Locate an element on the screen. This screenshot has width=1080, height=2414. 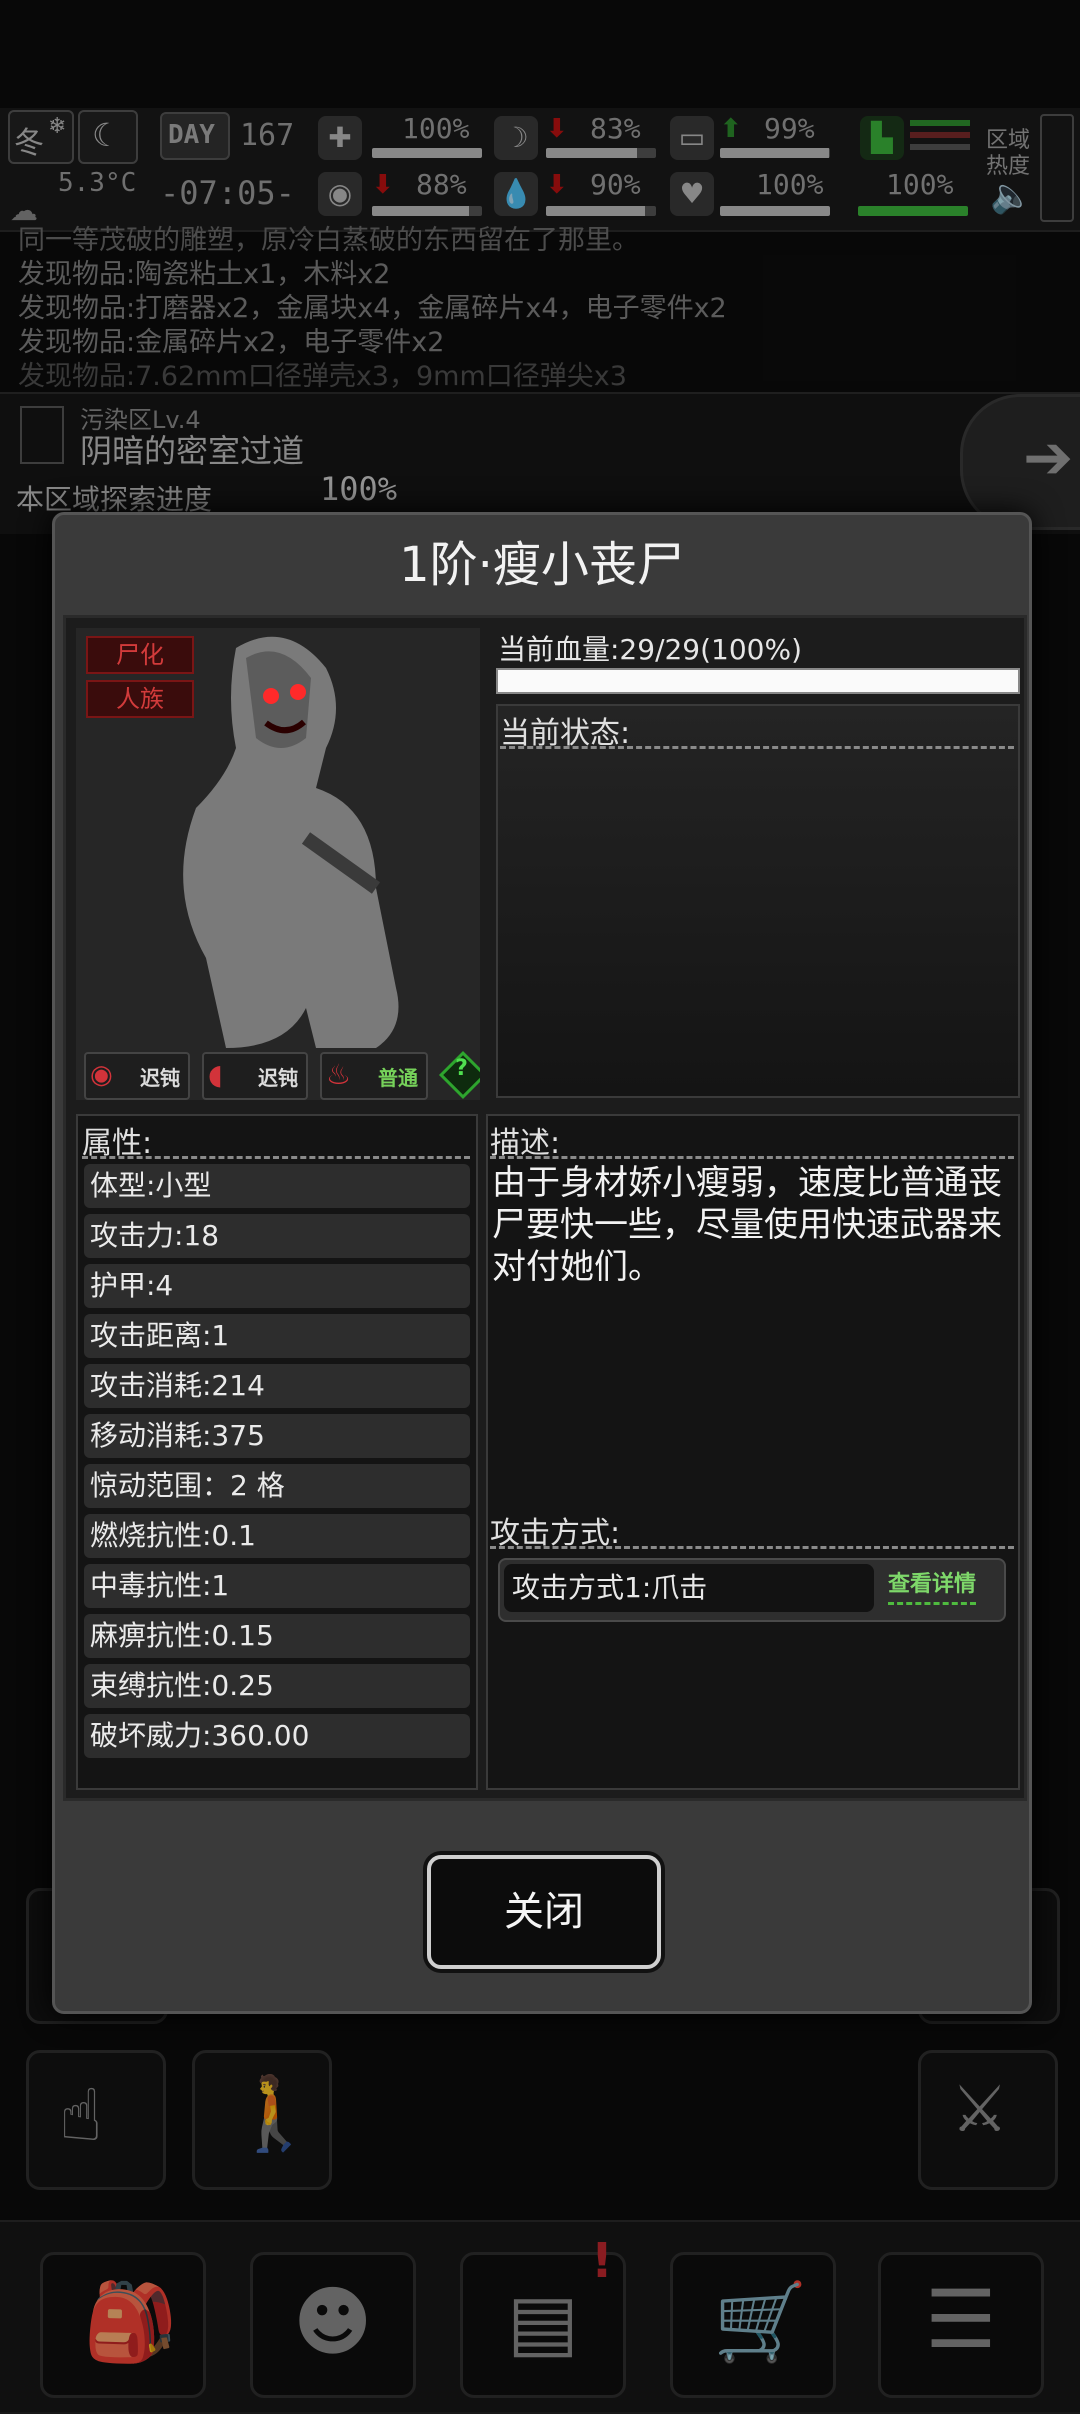
status-panel: 当前状态: is located at coordinates (758, 901).